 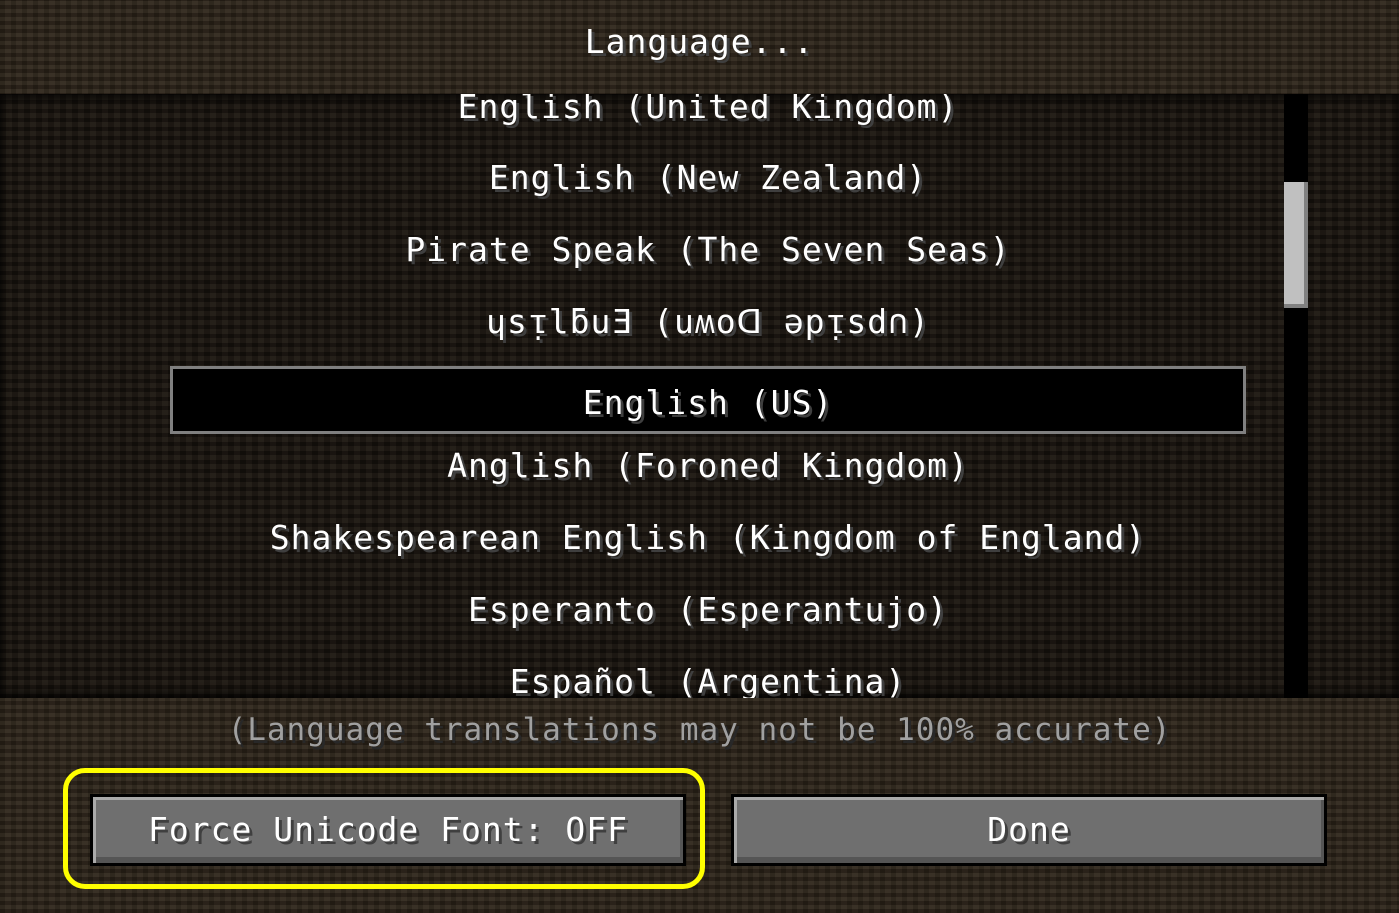 What do you see at coordinates (708, 466) in the screenshot?
I see `language-item-enp: Anglish (Foroned Kingdom)` at bounding box center [708, 466].